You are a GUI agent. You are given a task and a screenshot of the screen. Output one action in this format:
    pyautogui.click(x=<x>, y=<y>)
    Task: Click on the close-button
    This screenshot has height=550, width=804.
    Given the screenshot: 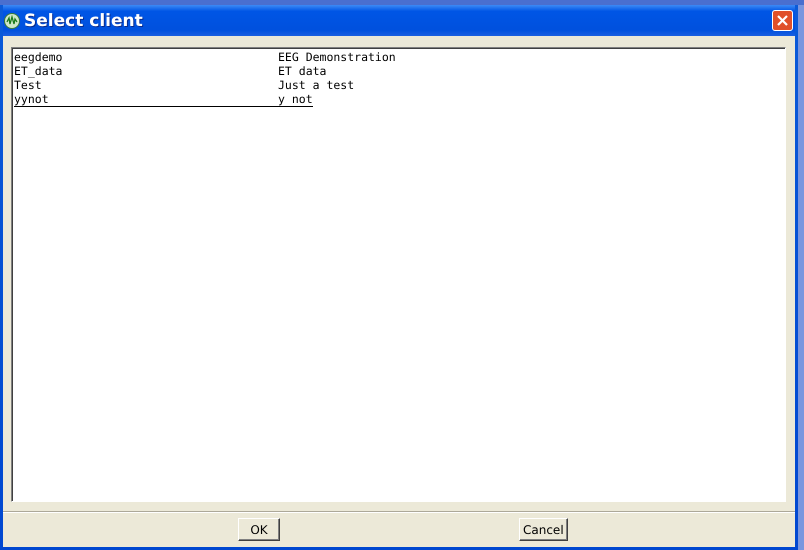 What is the action you would take?
    pyautogui.click(x=782, y=20)
    